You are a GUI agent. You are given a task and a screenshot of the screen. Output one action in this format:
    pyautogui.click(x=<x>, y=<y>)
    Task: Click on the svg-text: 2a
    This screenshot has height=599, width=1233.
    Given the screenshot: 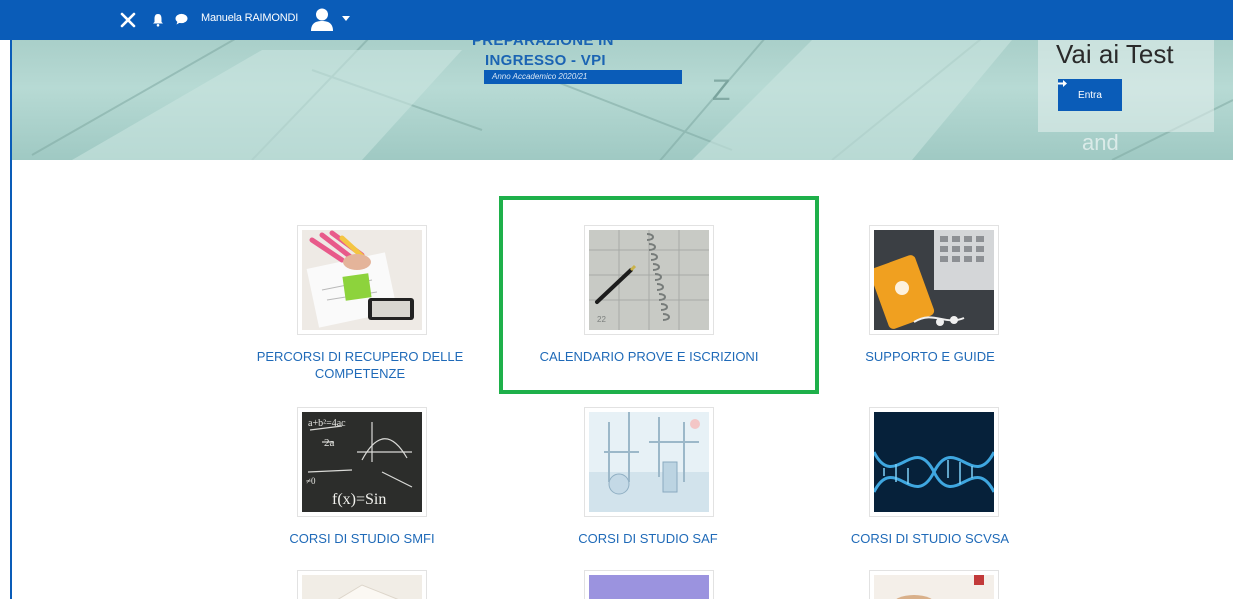 What is the action you would take?
    pyautogui.click(x=329, y=443)
    